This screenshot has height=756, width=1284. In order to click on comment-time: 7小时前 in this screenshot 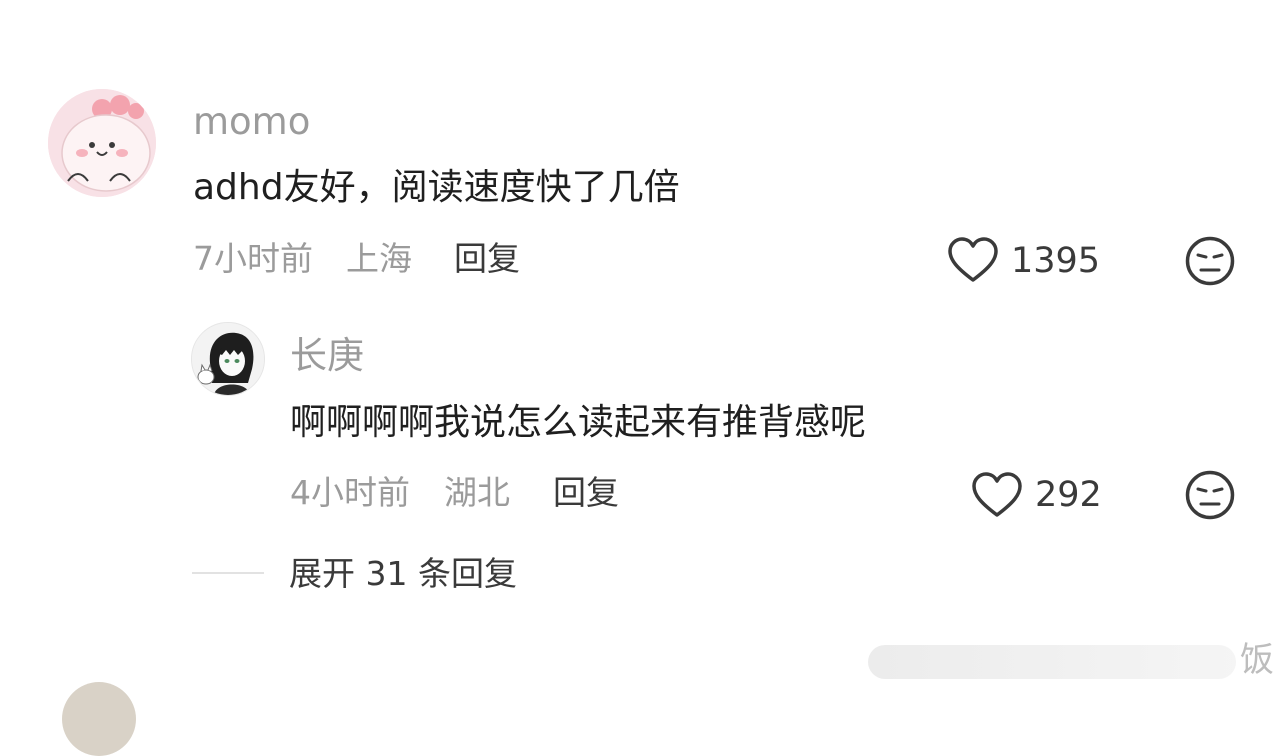, I will do `click(253, 258)`.